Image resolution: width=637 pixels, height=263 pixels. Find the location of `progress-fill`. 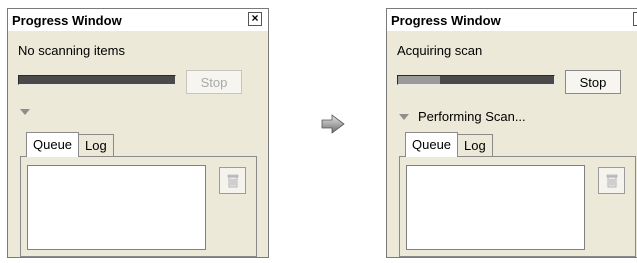

progress-fill is located at coordinates (419, 80).